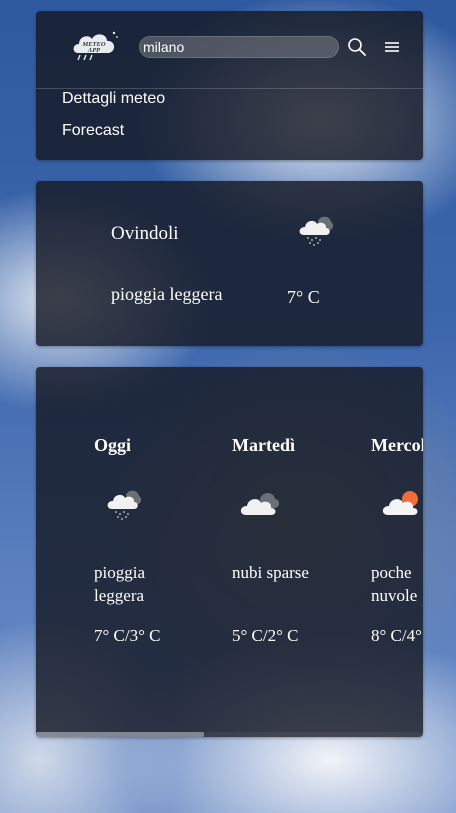 Image resolution: width=456 pixels, height=813 pixels. Describe the element at coordinates (394, 584) in the screenshot. I see `day-description: poche nuvole` at that location.